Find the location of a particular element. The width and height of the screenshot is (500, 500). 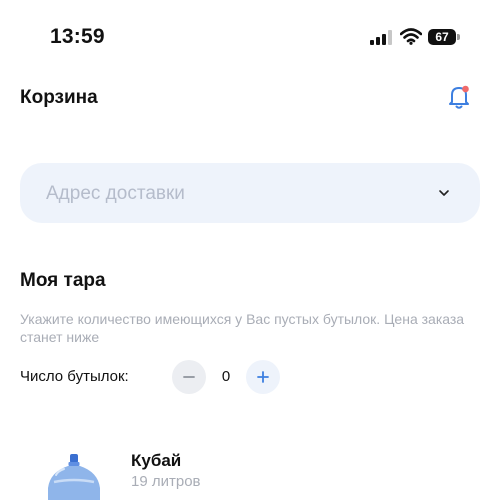

page-title: Корзина is located at coordinates (59, 97).